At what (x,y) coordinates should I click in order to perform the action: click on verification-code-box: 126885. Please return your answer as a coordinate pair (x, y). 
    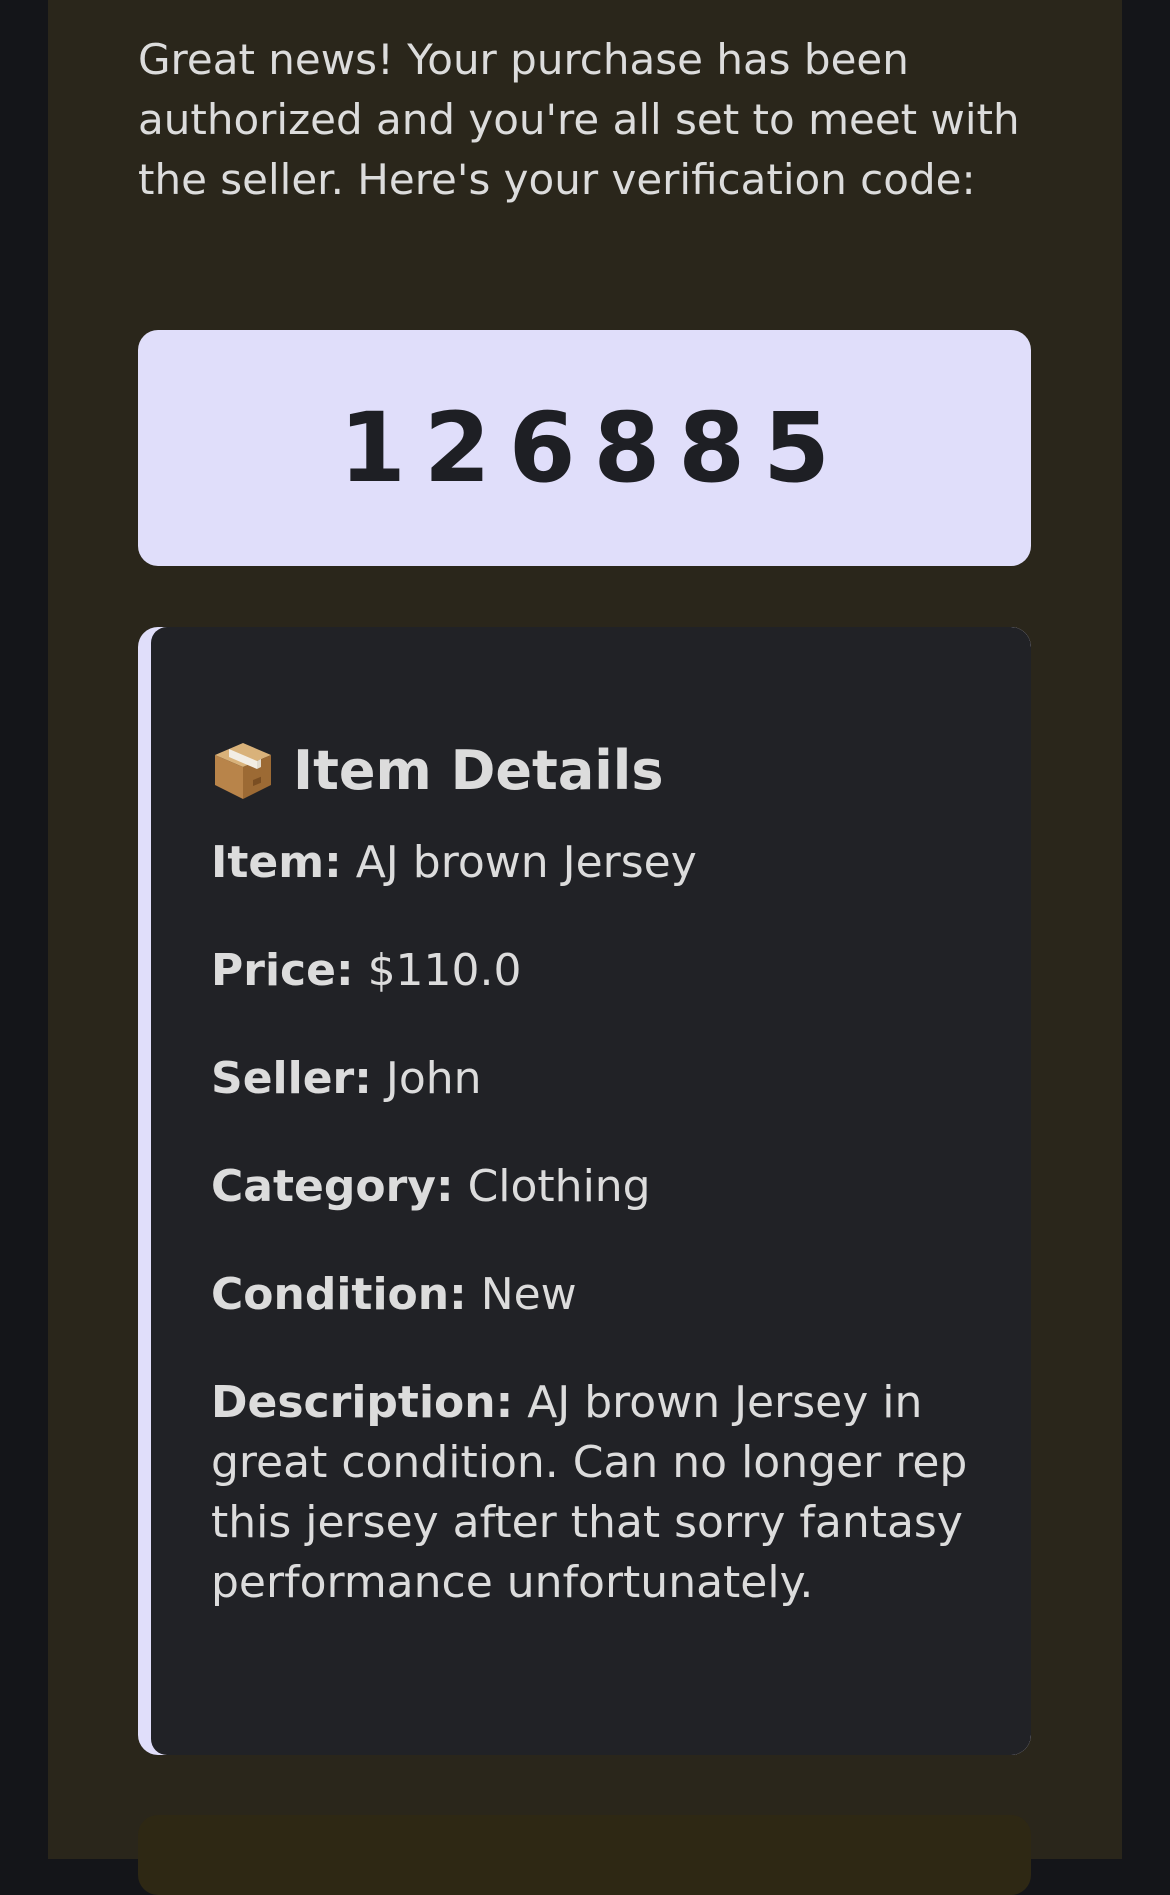
    Looking at the image, I should click on (584, 448).